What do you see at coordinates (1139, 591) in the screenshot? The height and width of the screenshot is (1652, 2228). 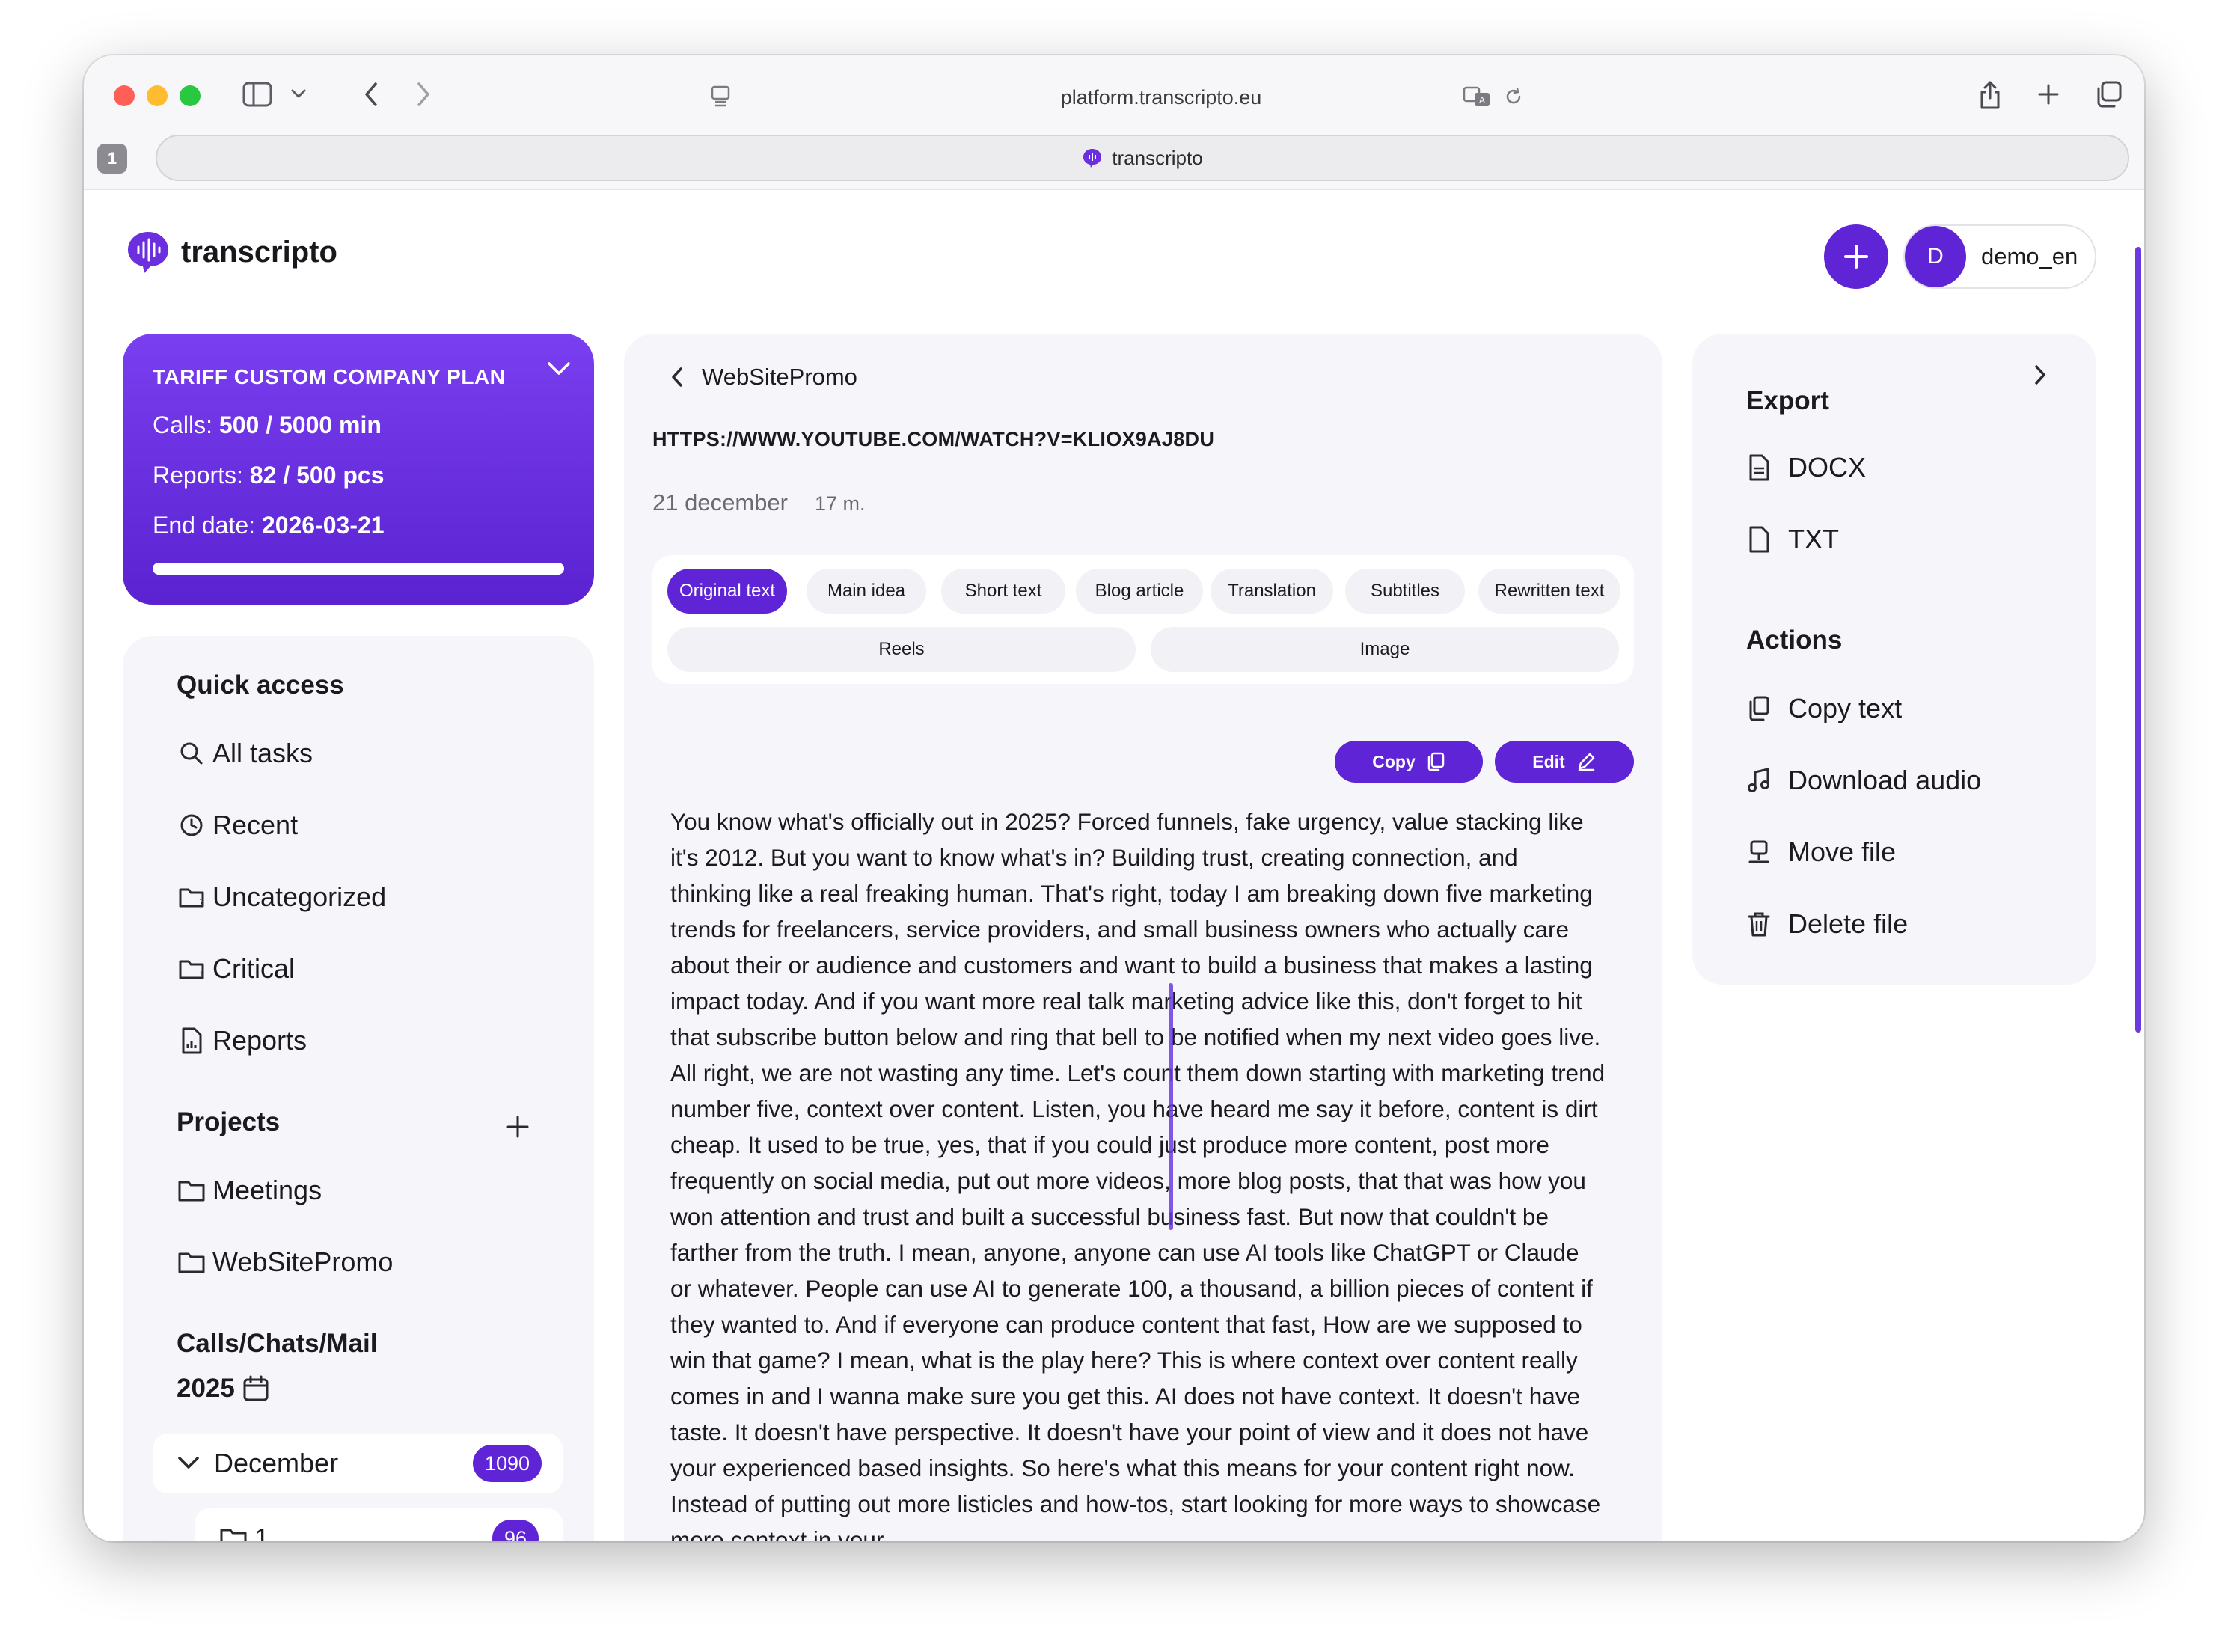 I see `tab-blog-article: Blog article` at bounding box center [1139, 591].